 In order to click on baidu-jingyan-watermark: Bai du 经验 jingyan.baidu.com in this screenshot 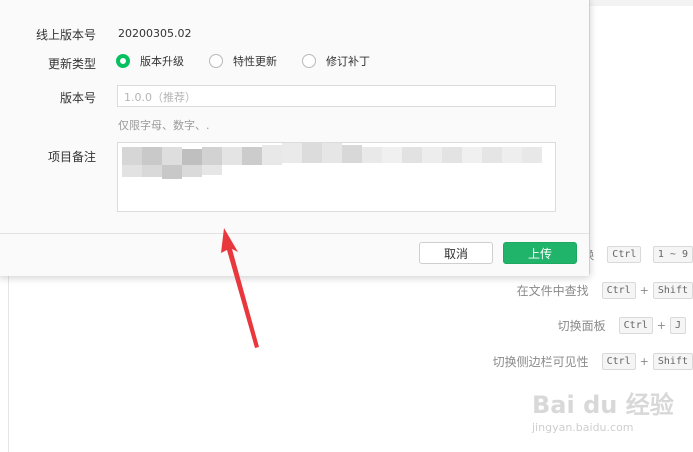, I will do `click(612, 415)`.